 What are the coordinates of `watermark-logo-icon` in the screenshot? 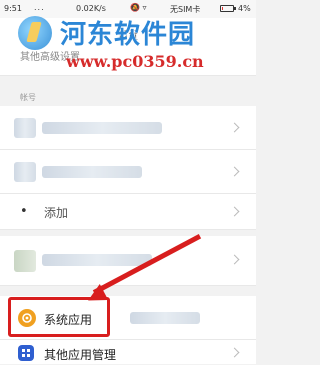 It's located at (35, 33).